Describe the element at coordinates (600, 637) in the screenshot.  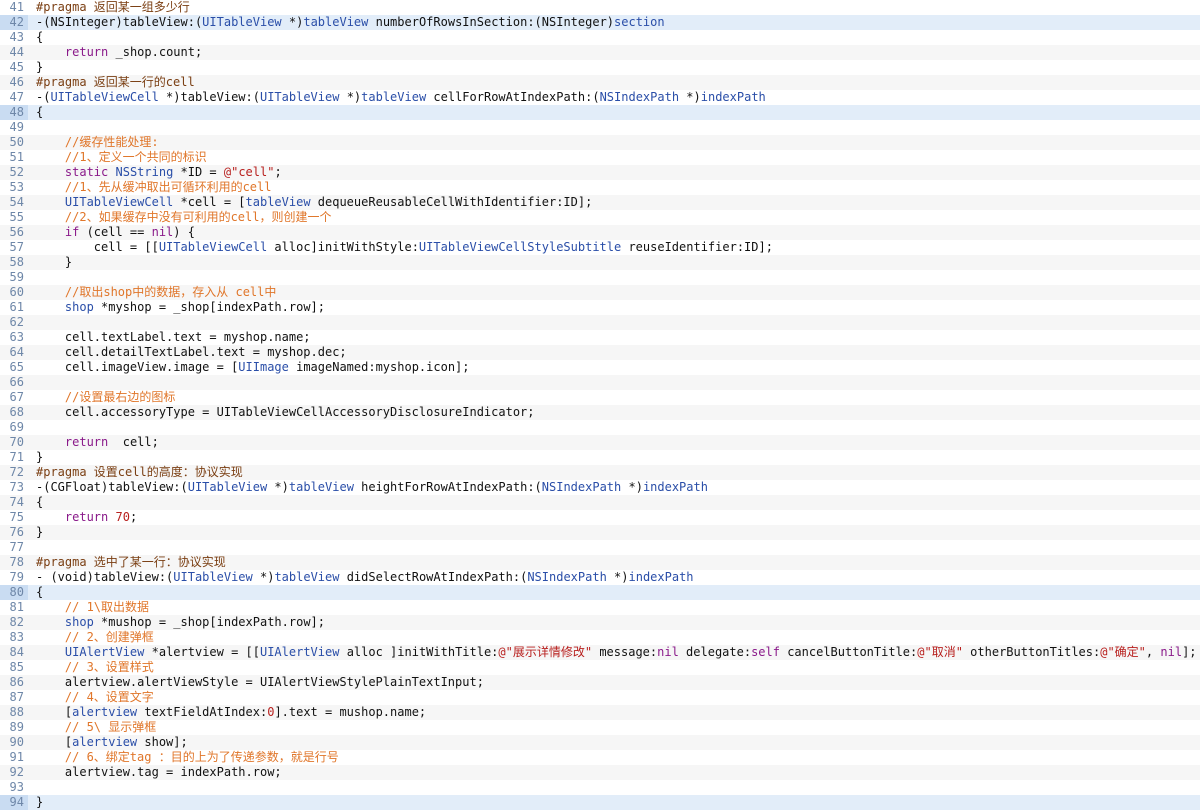
I see `code-line: 83 // 2、创建弹框` at that location.